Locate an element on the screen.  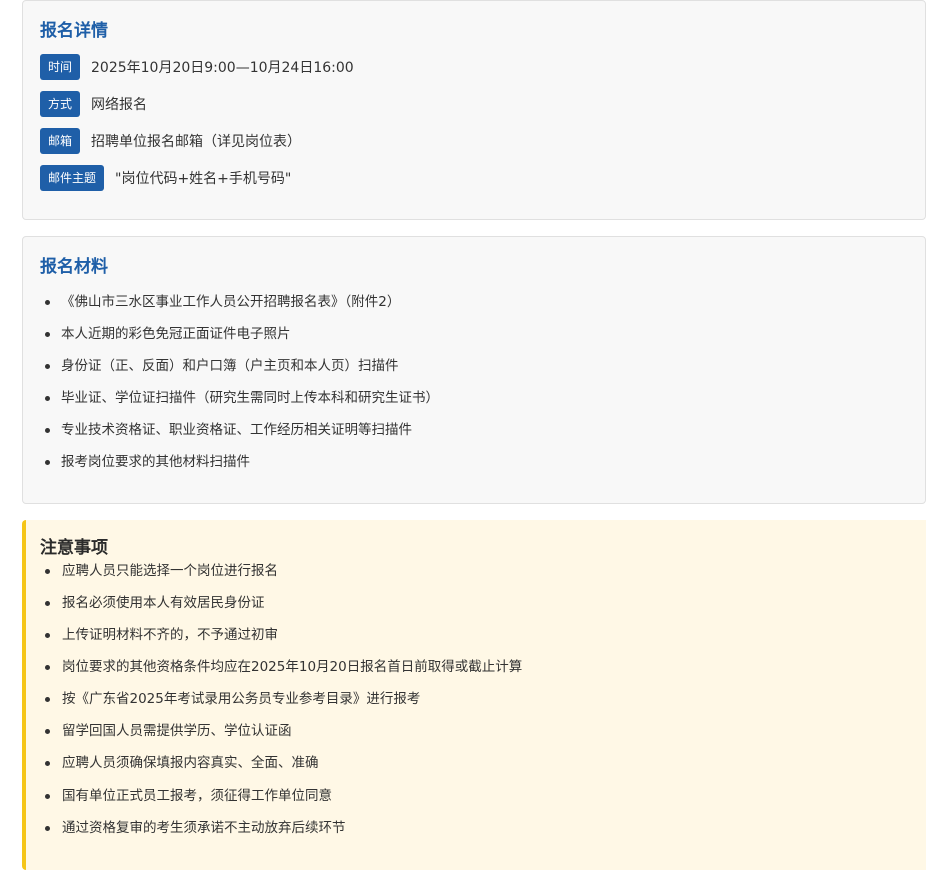
subject-value: "岗位代码+姓名+手机号码" is located at coordinates (203, 179).